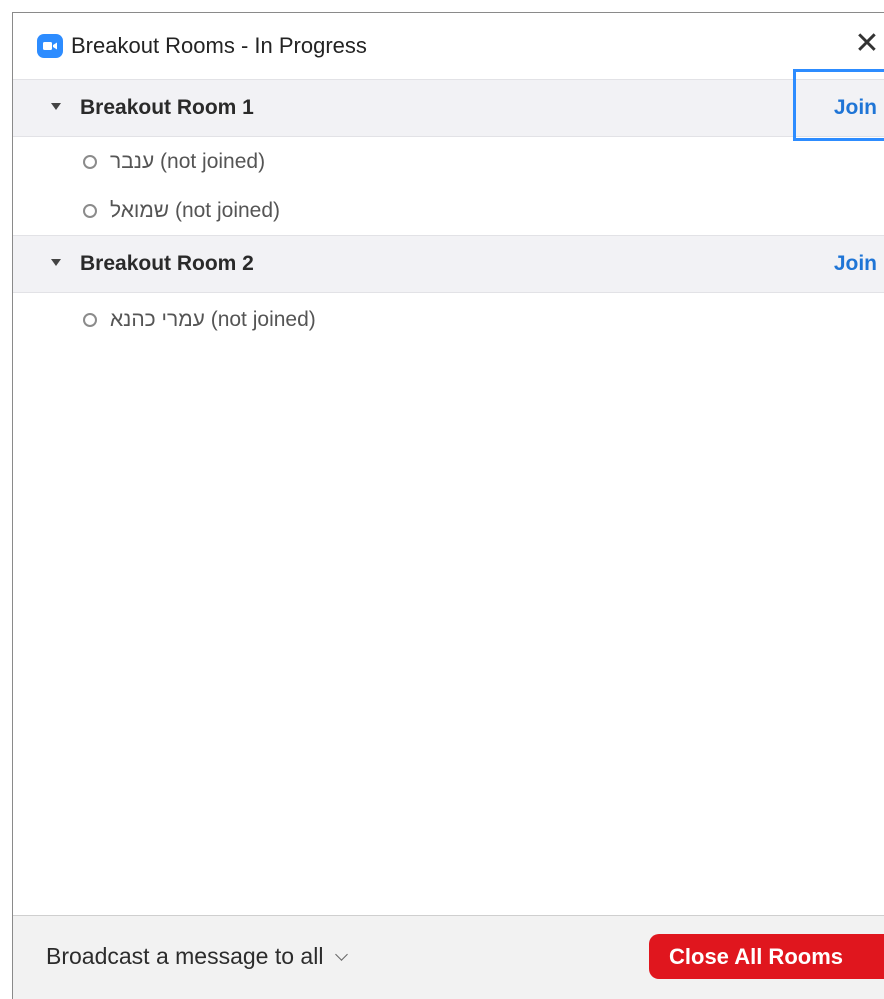 This screenshot has width=884, height=999. What do you see at coordinates (167, 263) in the screenshot?
I see `room-name: Breakout Room 2` at bounding box center [167, 263].